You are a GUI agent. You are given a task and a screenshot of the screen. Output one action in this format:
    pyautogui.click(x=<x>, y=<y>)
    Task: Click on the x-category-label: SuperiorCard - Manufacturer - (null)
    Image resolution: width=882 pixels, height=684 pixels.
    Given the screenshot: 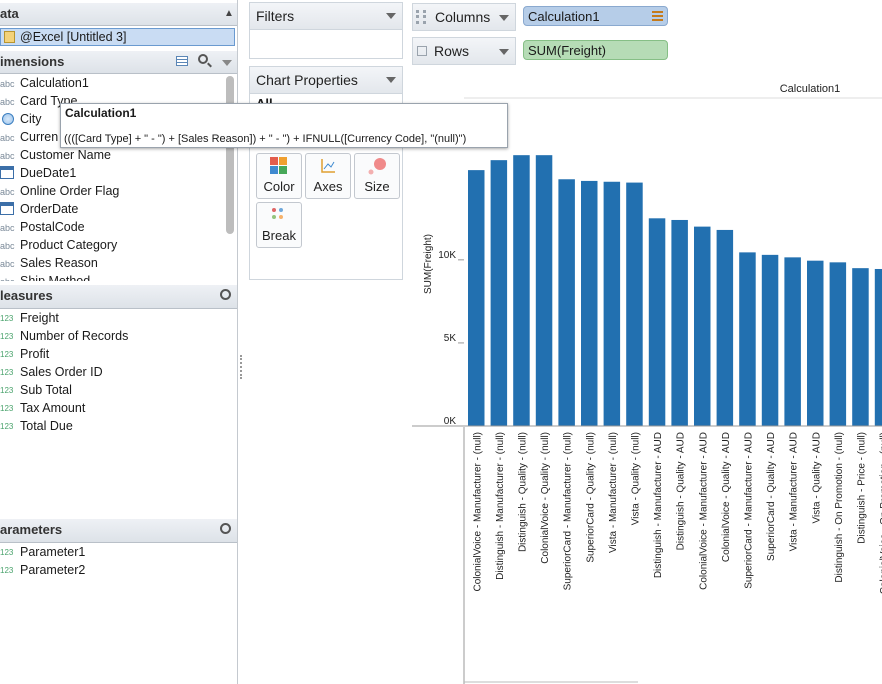 What is the action you would take?
    pyautogui.click(x=568, y=511)
    